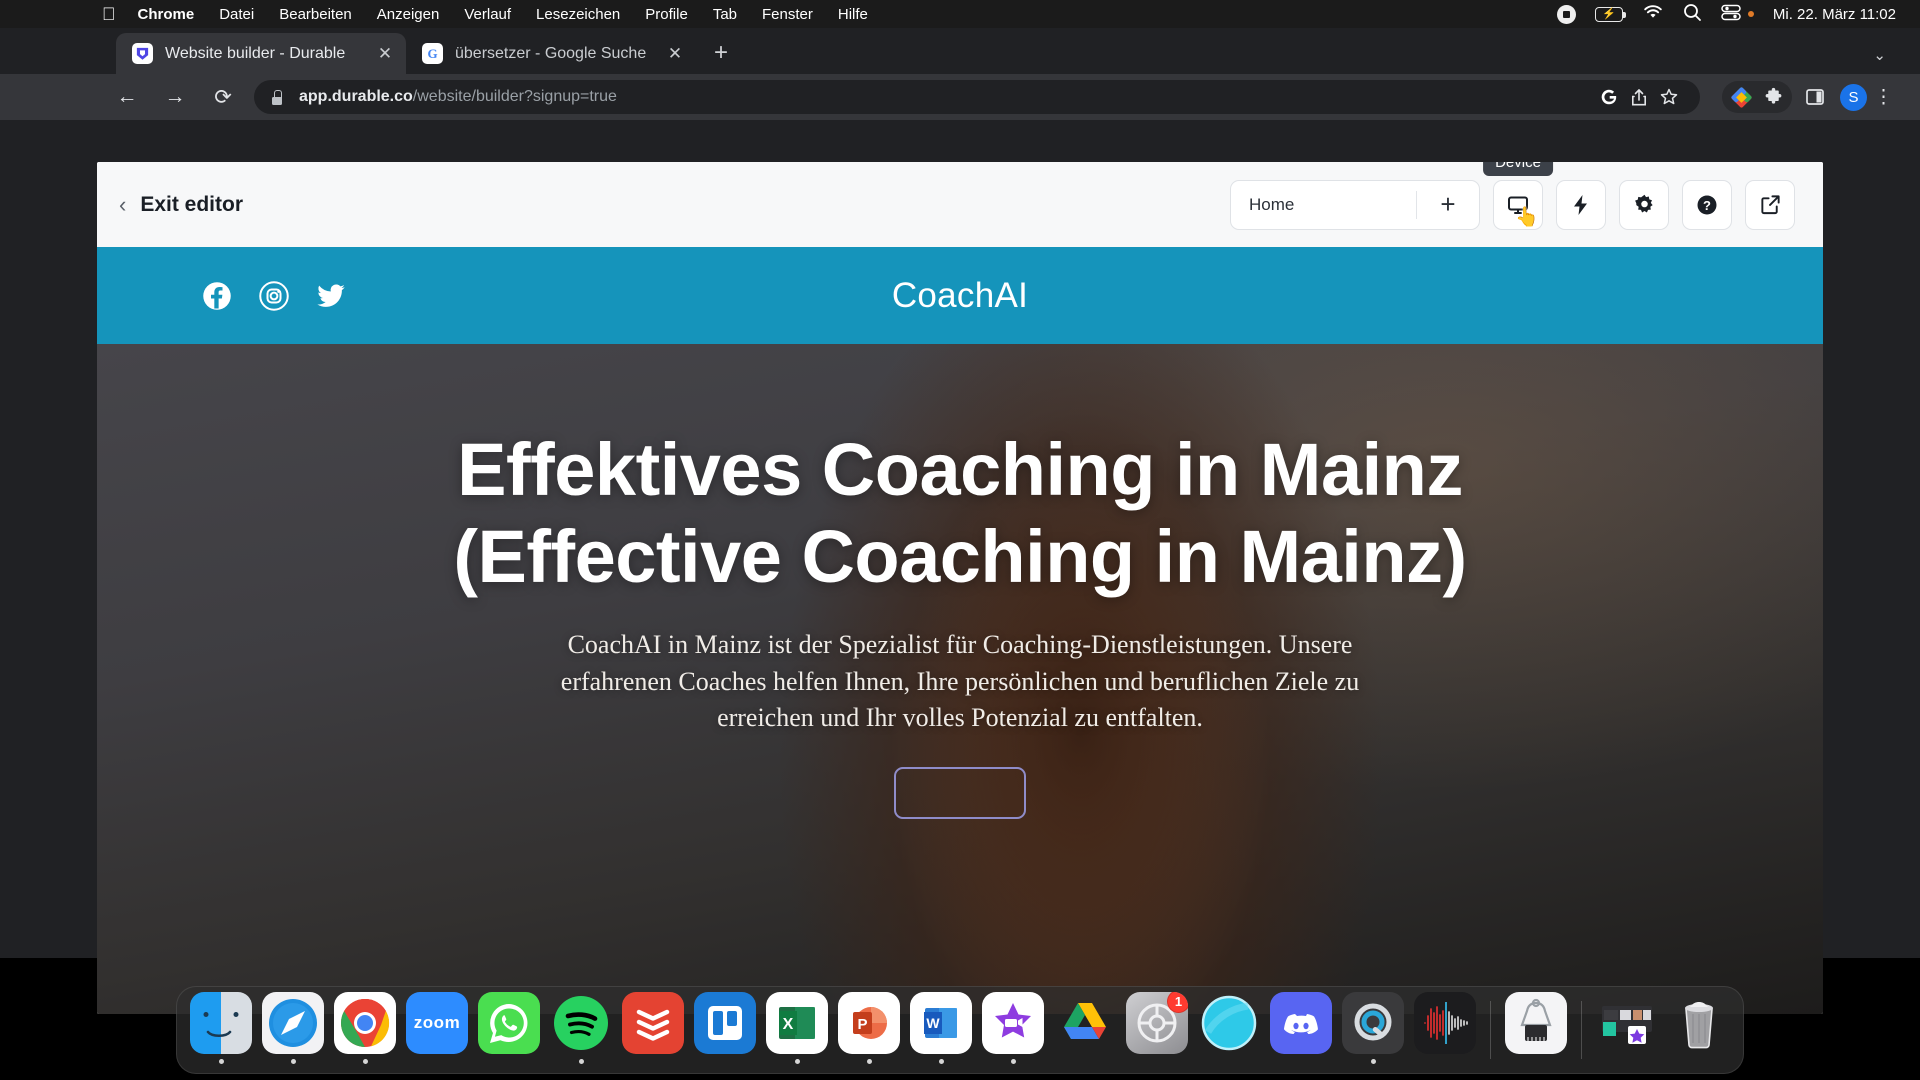  What do you see at coordinates (1566, 14) in the screenshot?
I see `record-icon` at bounding box center [1566, 14].